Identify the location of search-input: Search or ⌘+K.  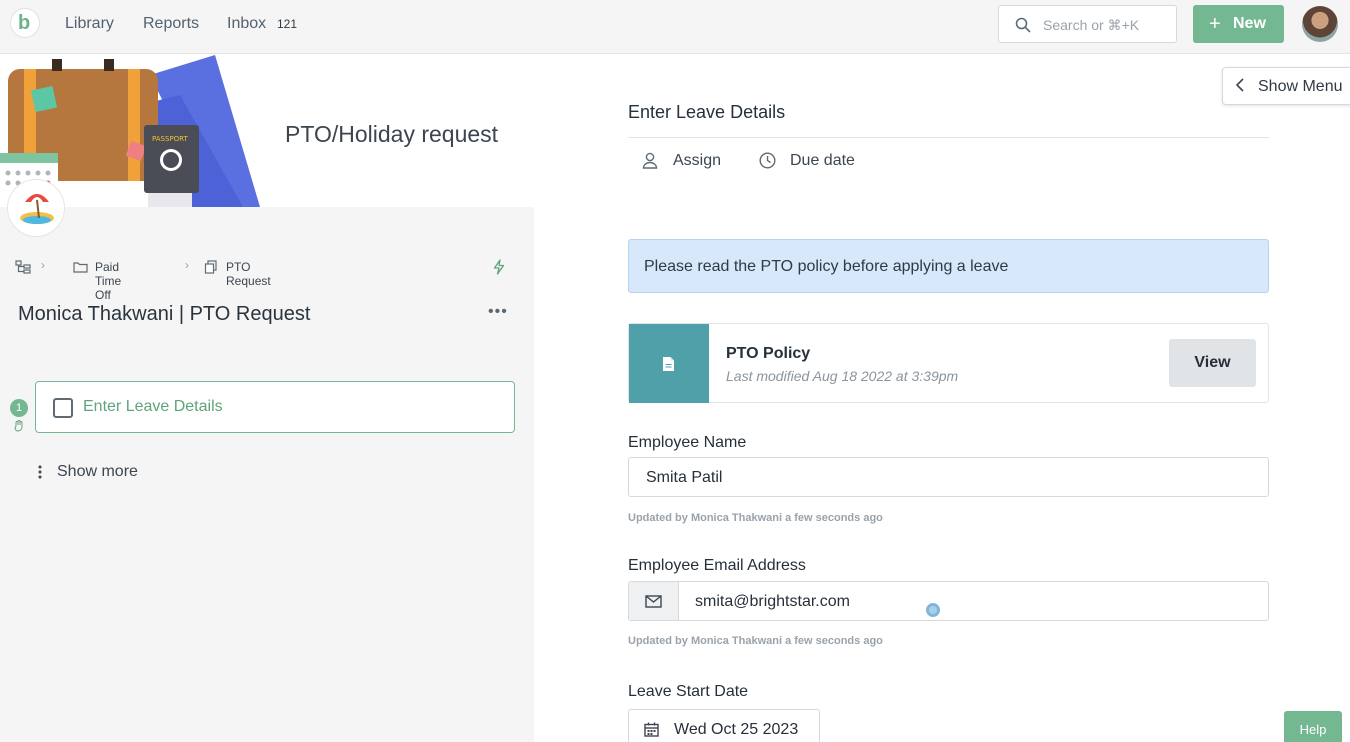
(1087, 24).